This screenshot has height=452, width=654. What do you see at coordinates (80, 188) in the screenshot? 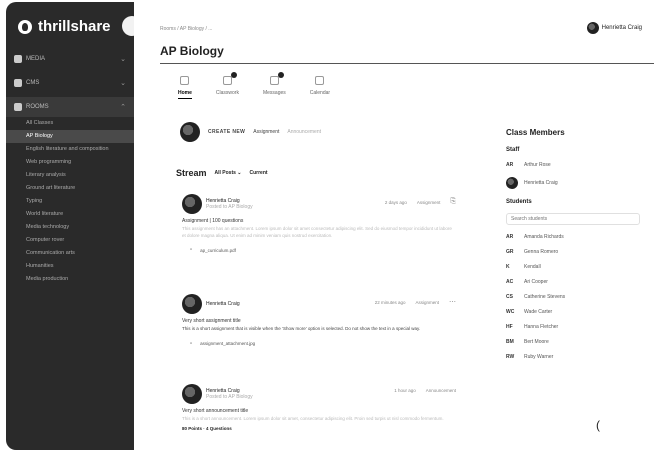
I see `room-item: Ground art literature` at bounding box center [80, 188].